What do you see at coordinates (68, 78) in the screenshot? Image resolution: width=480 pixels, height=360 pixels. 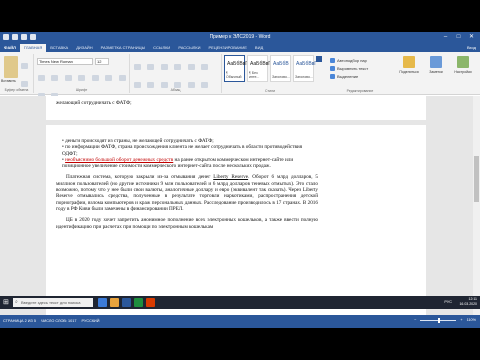 I see `underline-icon` at bounding box center [68, 78].